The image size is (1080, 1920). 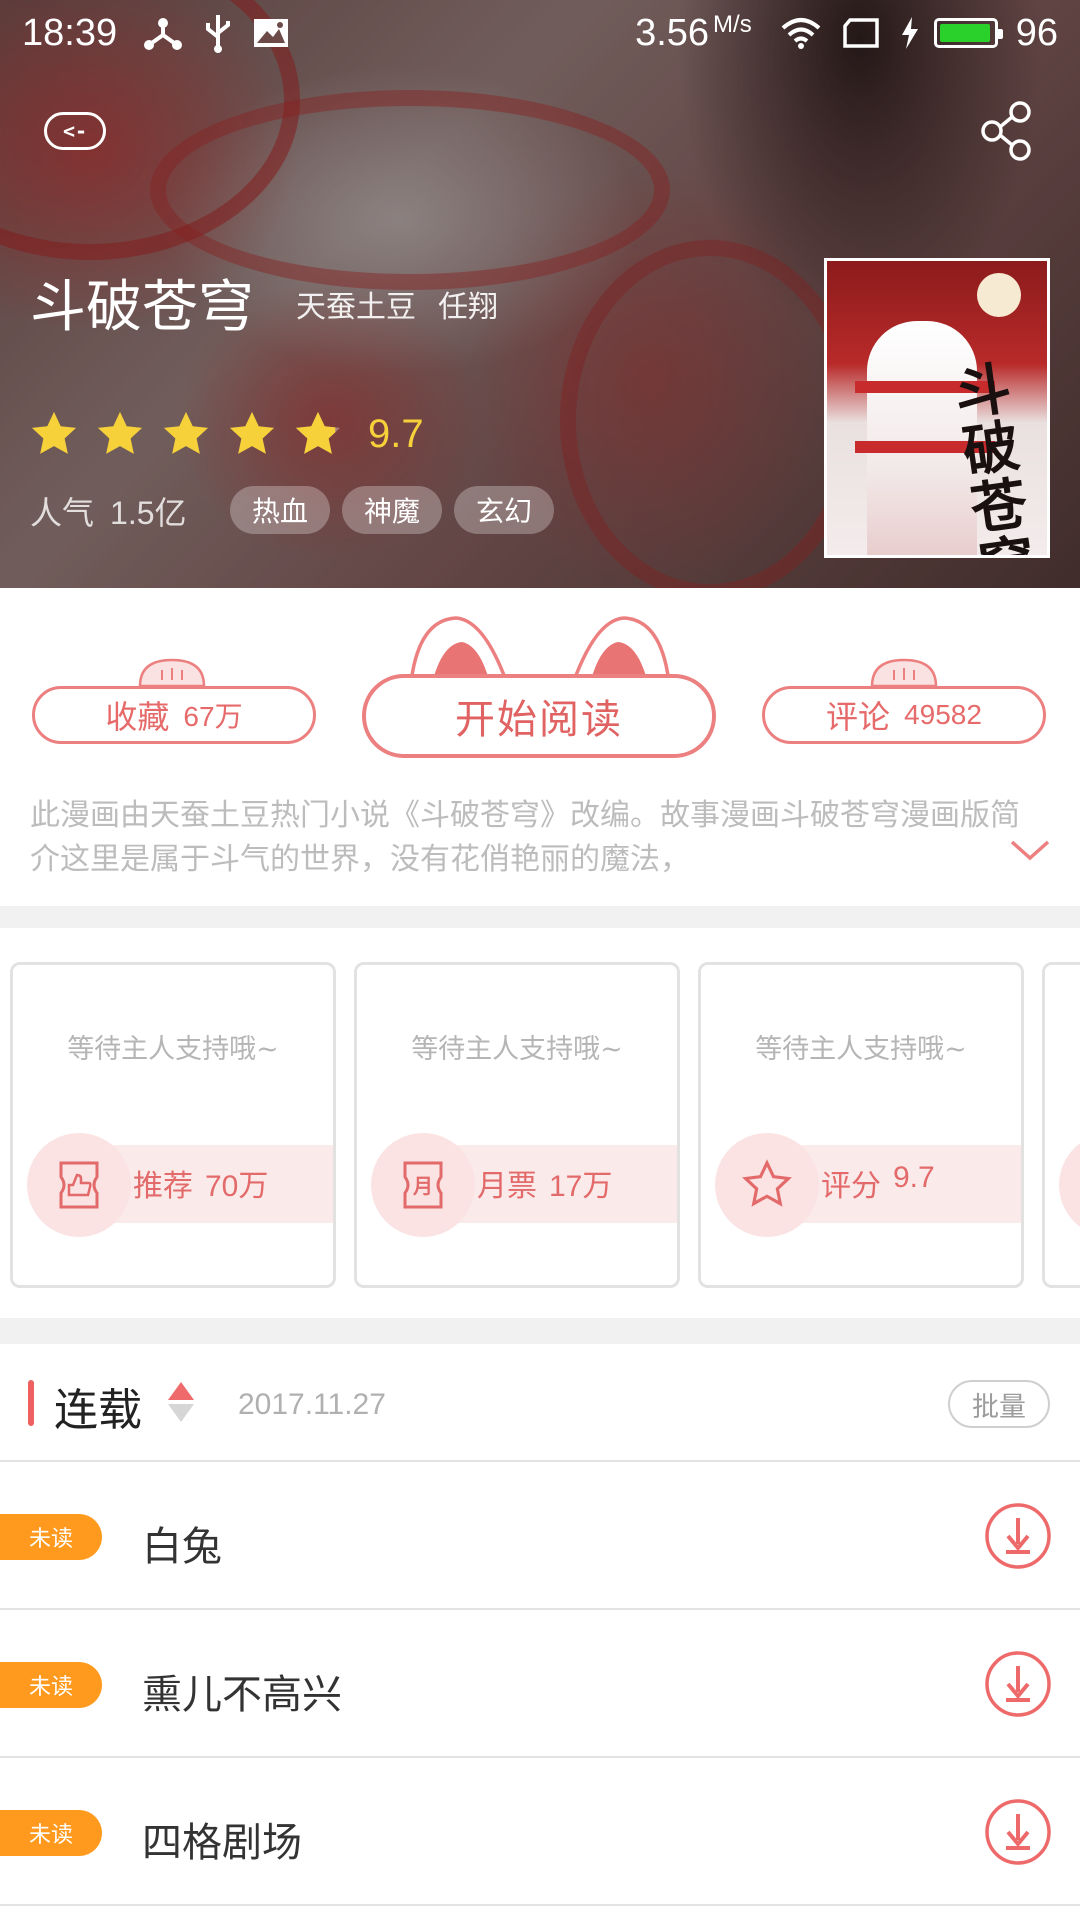 I want to click on share-icon, so click(x=1006, y=131).